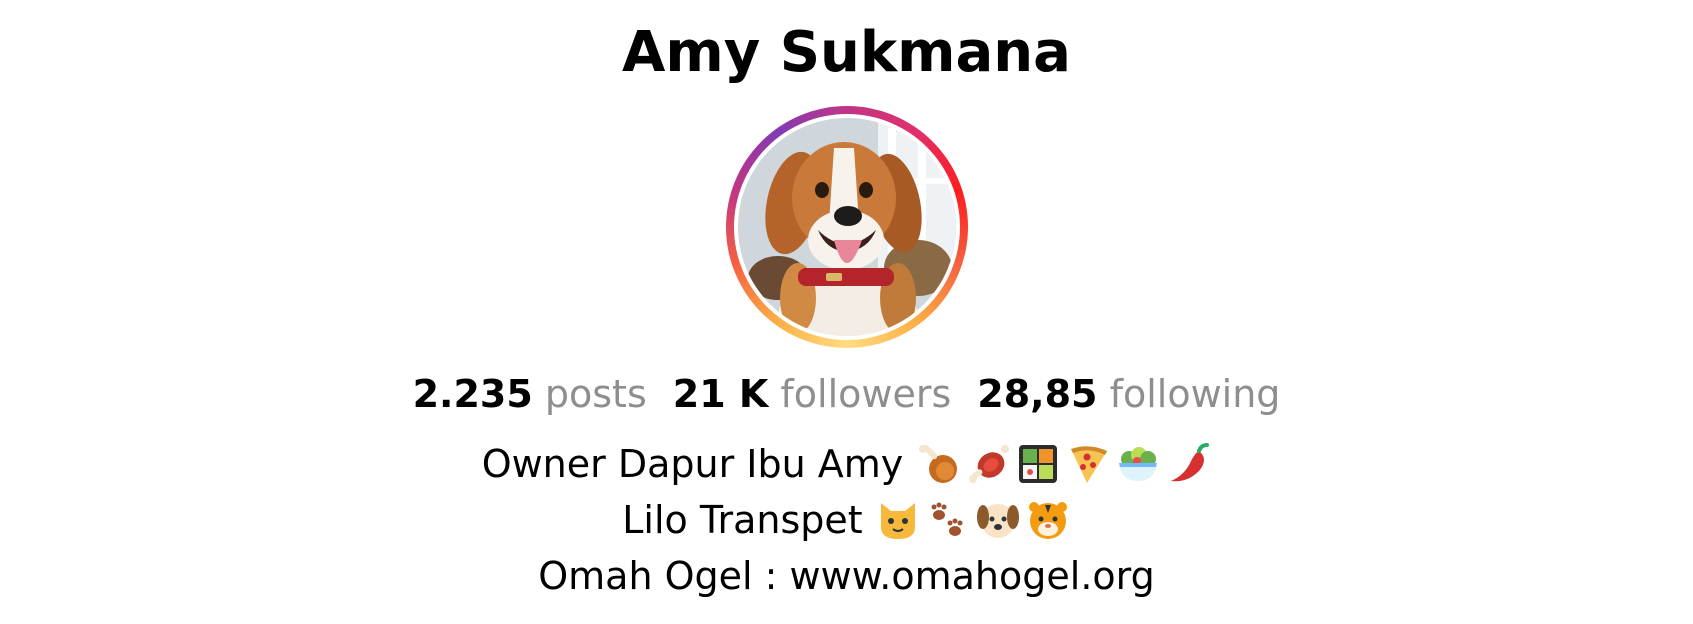  I want to click on bio-line-pets: Lilo Transpet, so click(847, 520).